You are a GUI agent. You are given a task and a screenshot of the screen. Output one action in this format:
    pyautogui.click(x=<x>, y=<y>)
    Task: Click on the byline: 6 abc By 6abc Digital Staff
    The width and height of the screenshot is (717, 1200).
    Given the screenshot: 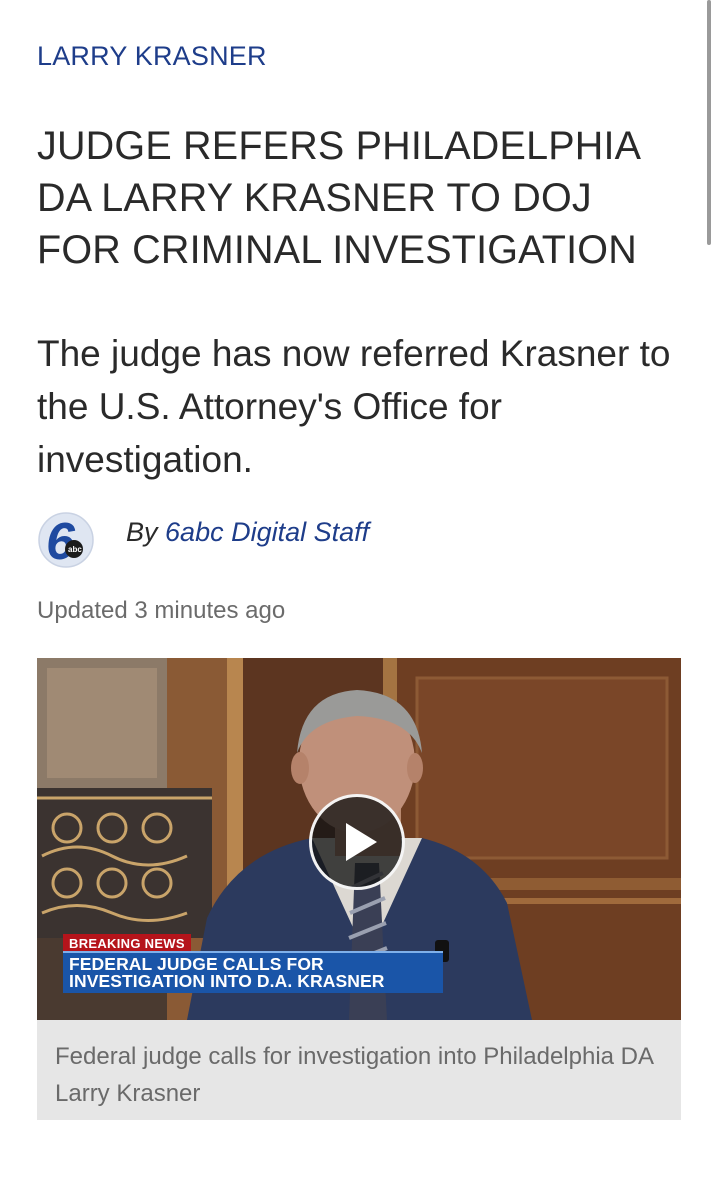 What is the action you would take?
    pyautogui.click(x=359, y=540)
    